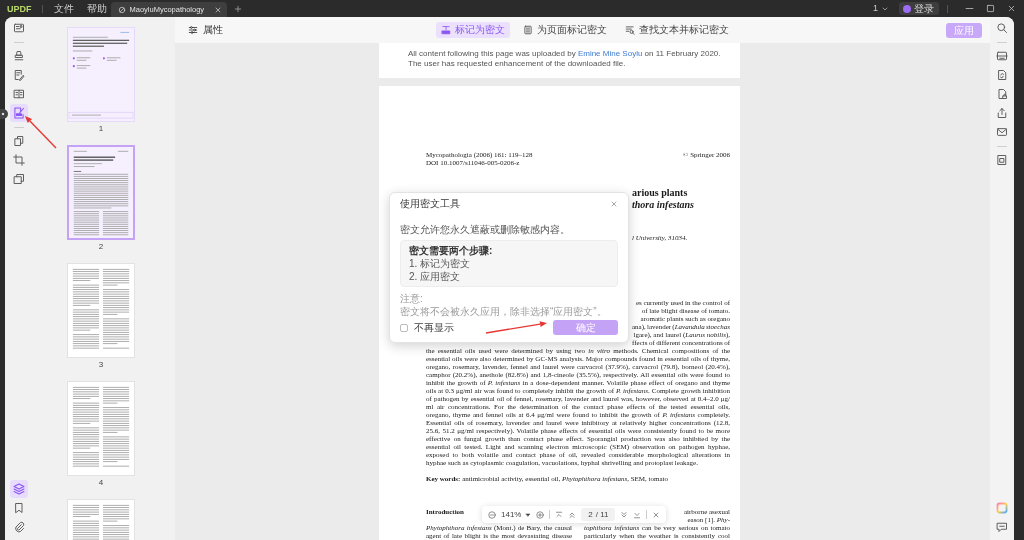 This screenshot has width=1024, height=540. What do you see at coordinates (624, 514) in the screenshot?
I see `next-page-icon` at bounding box center [624, 514].